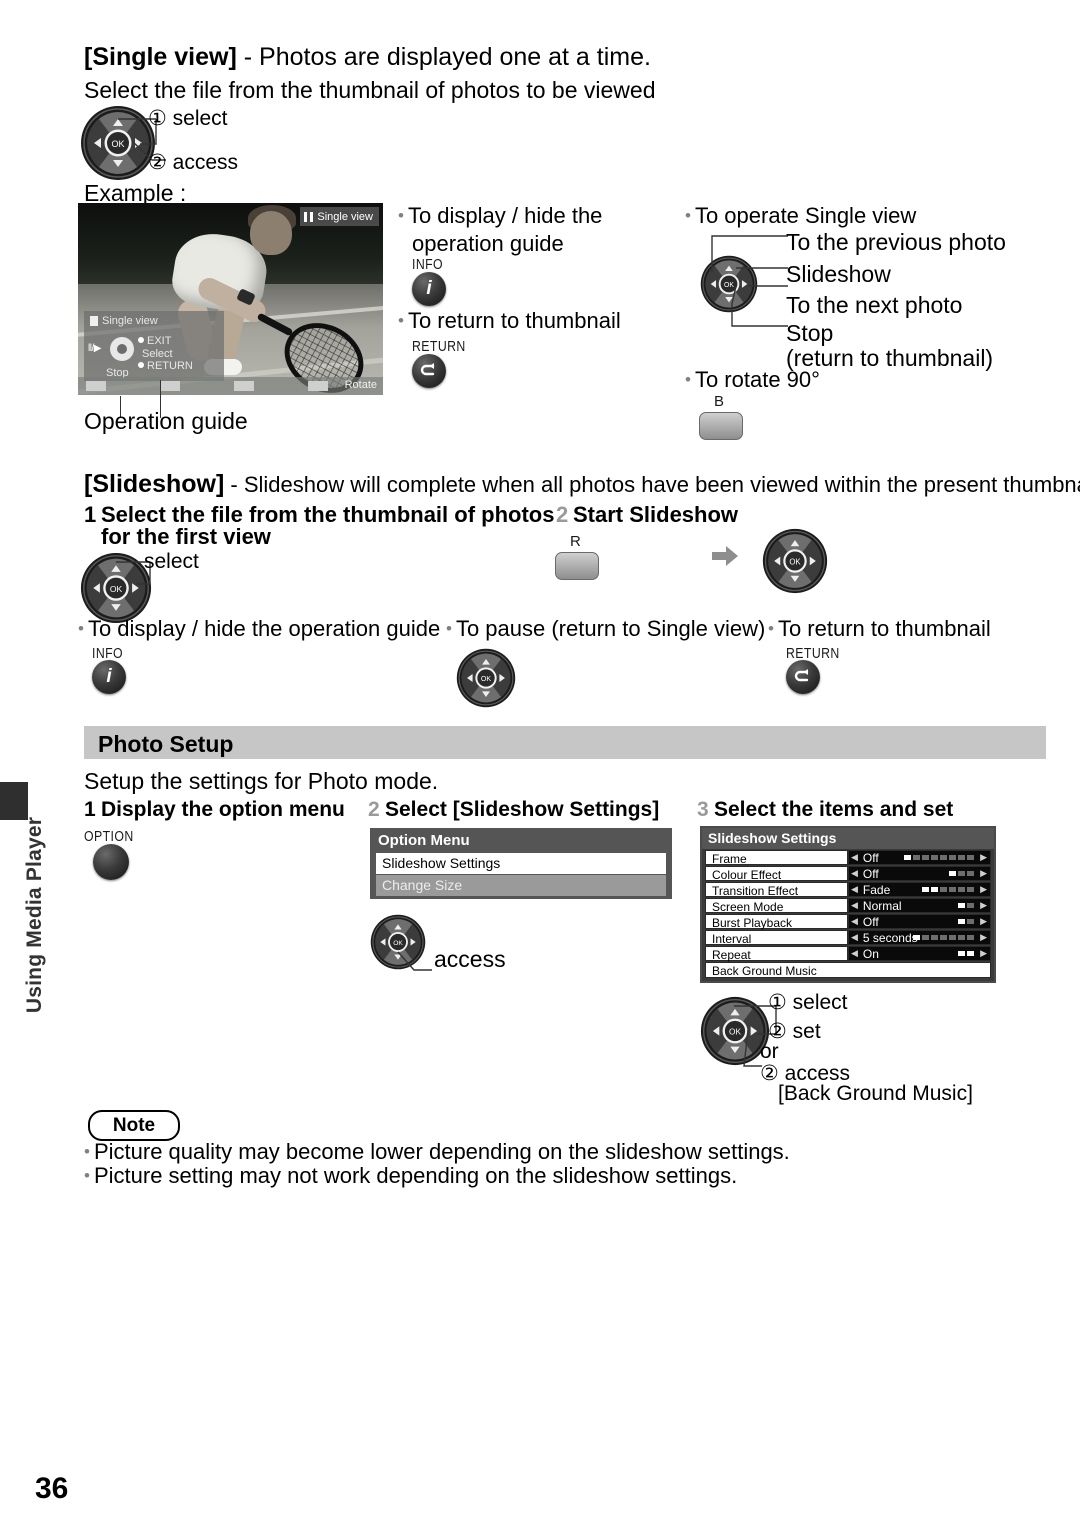 The width and height of the screenshot is (1080, 1532). What do you see at coordinates (154, 341) in the screenshot?
I see `osd-exit-label: EXIT` at bounding box center [154, 341].